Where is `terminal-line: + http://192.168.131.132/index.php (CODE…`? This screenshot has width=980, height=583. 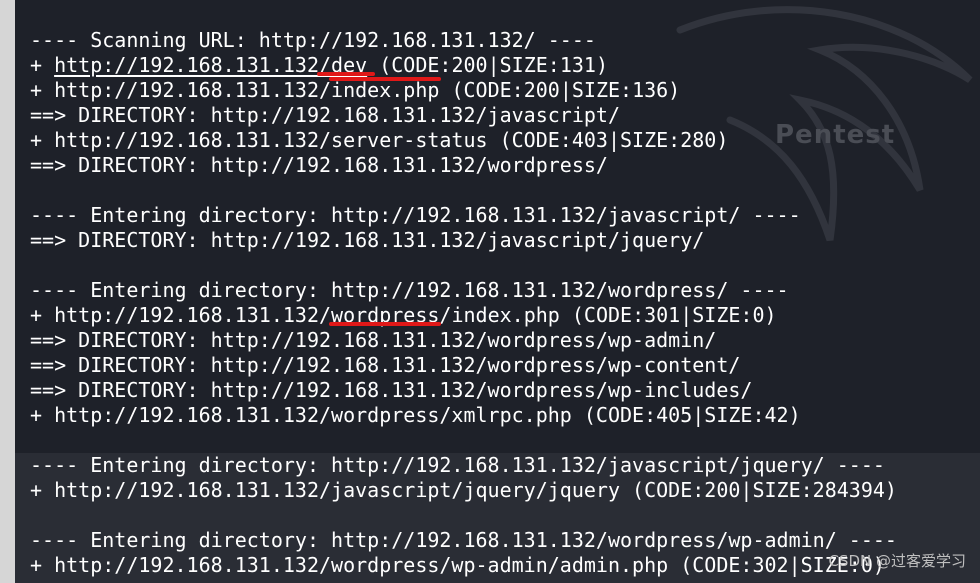
terminal-line: + http://192.168.131.132/index.php (CODE… is located at coordinates (463, 90).